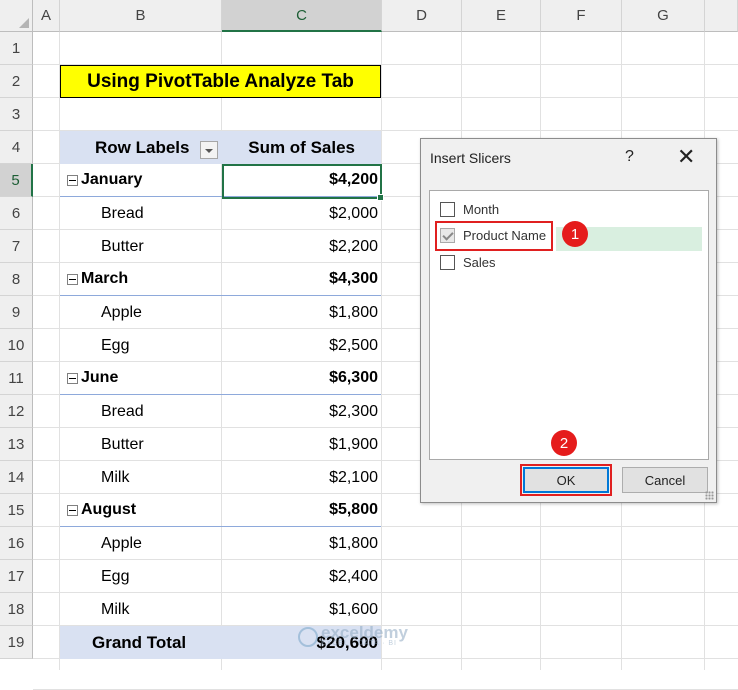 The width and height of the screenshot is (738, 690). Describe the element at coordinates (16, 642) in the screenshot. I see `row-header-19: 19` at that location.